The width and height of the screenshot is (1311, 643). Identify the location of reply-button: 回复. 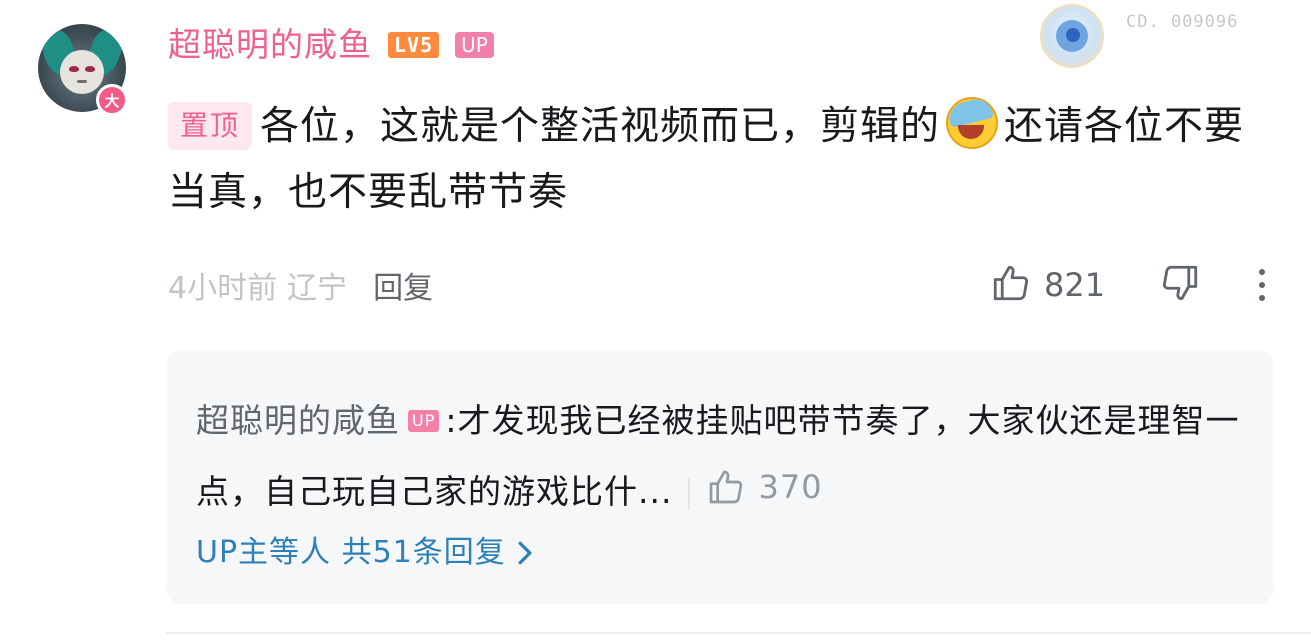
(403, 285).